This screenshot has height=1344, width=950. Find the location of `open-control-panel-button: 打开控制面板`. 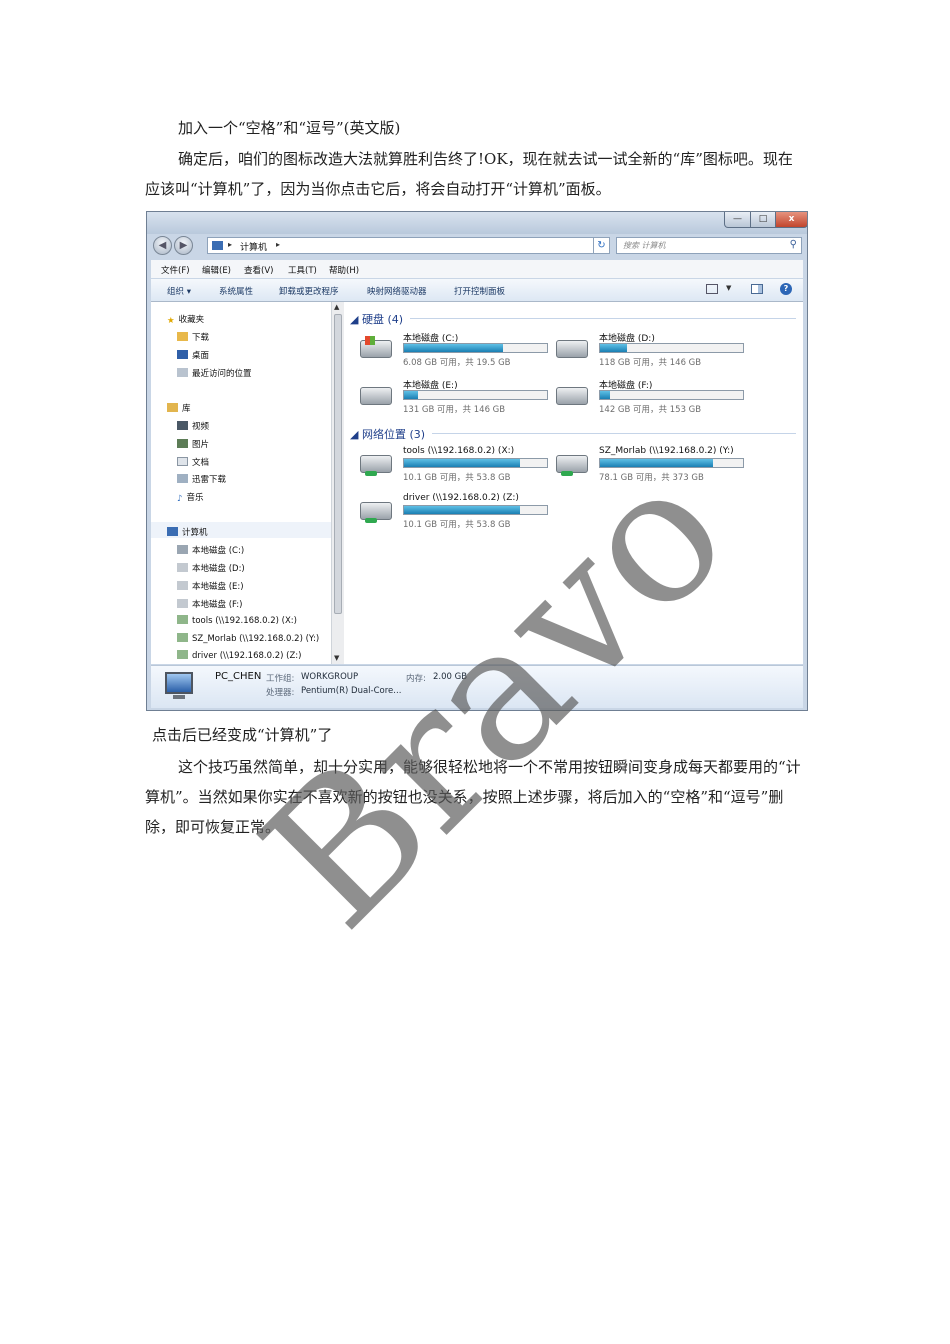

open-control-panel-button: 打开控制面板 is located at coordinates (479, 291).